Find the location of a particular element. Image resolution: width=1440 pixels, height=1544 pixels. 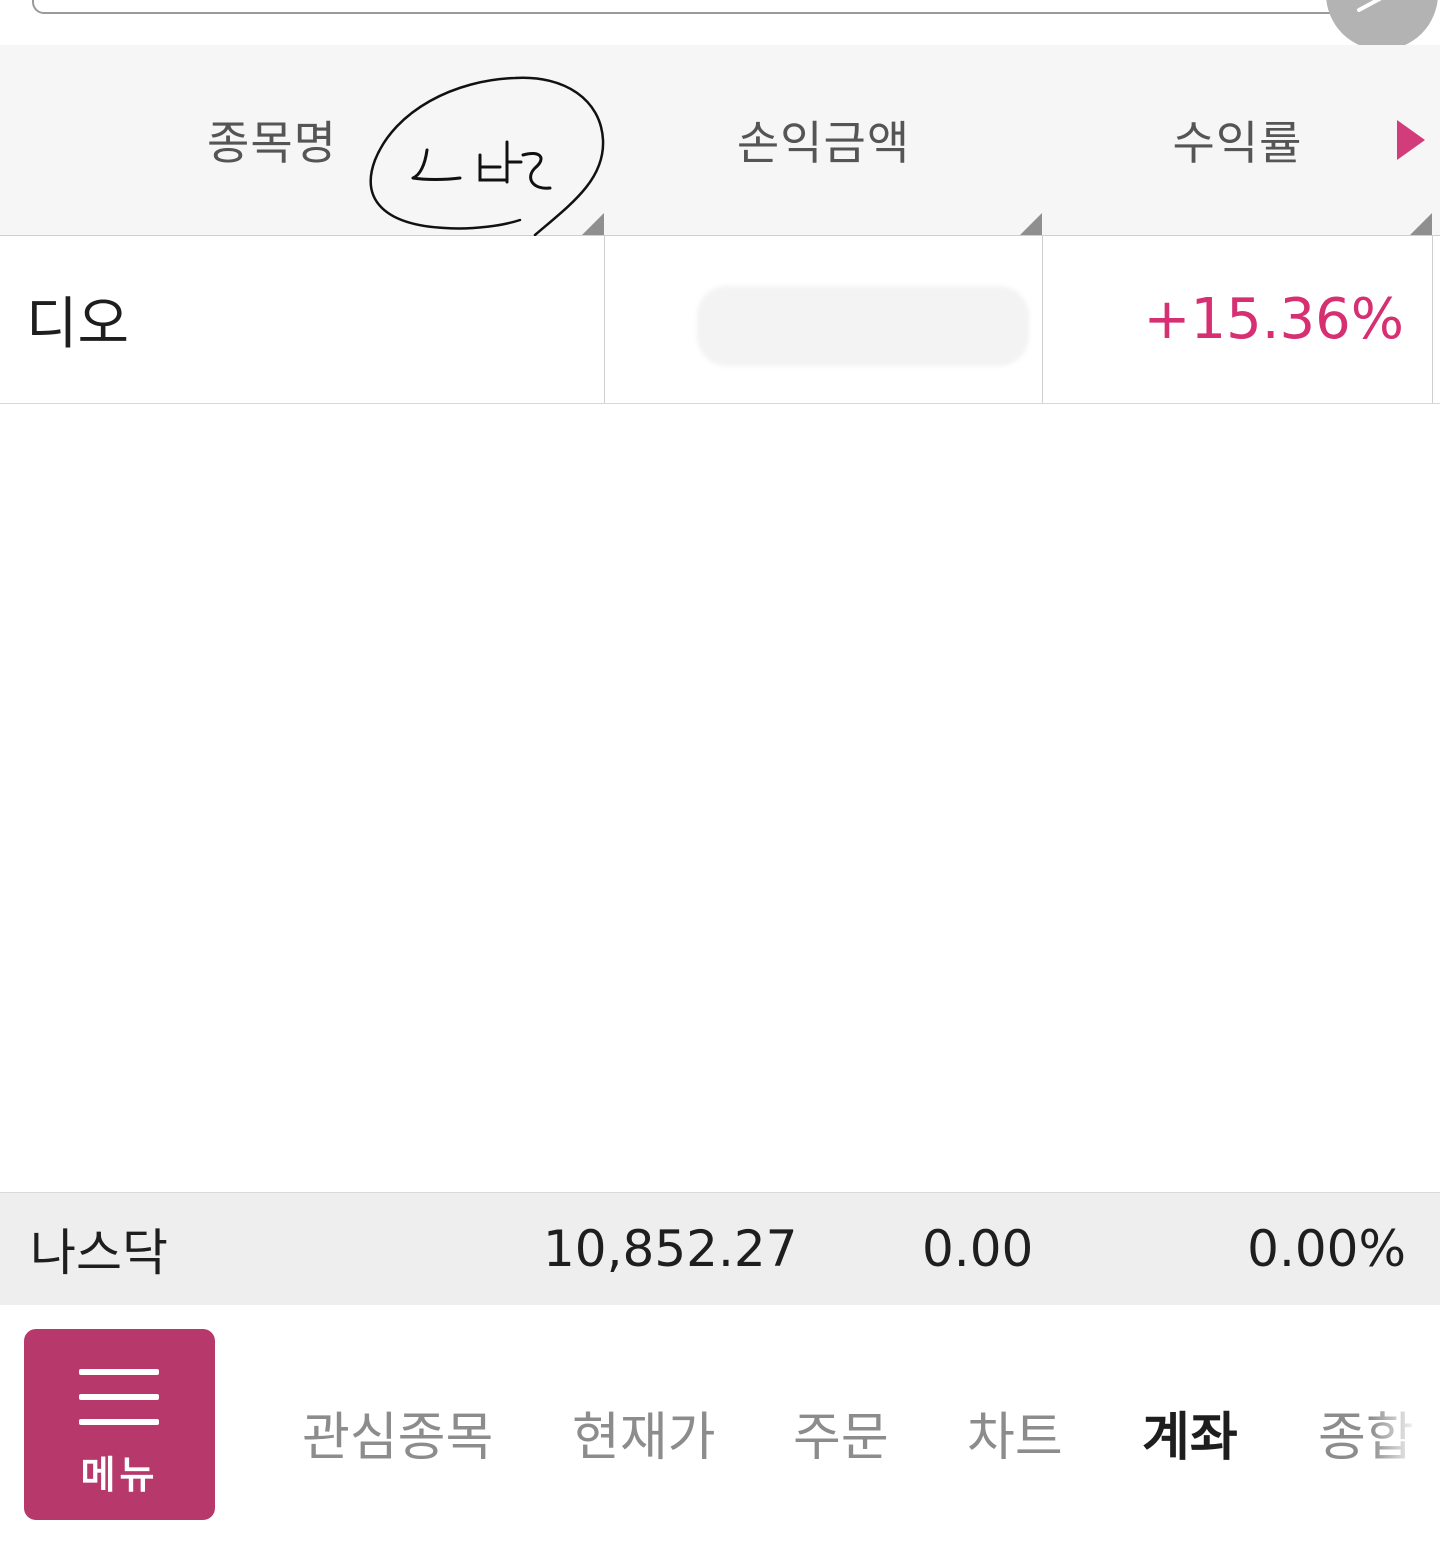

header-profit-amount: 손익금액 is located at coordinates (823, 140).